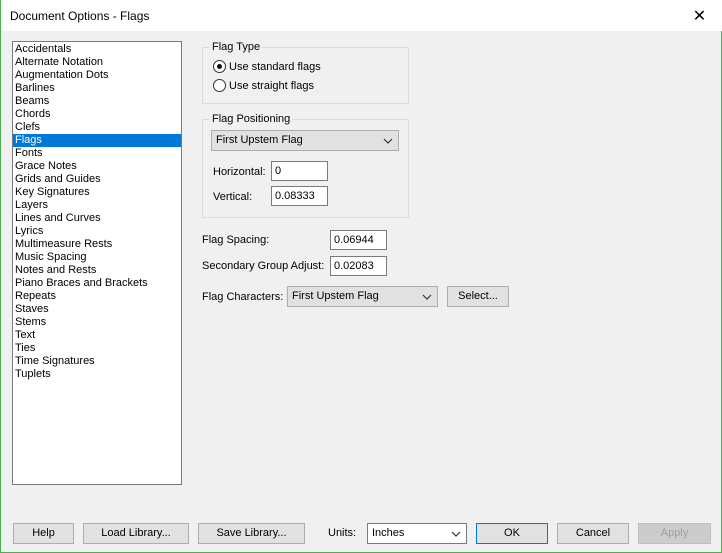 Image resolution: width=722 pixels, height=553 pixels. Describe the element at coordinates (97, 62) in the screenshot. I see `category-item-alternate-notation: Alternate Notation` at that location.